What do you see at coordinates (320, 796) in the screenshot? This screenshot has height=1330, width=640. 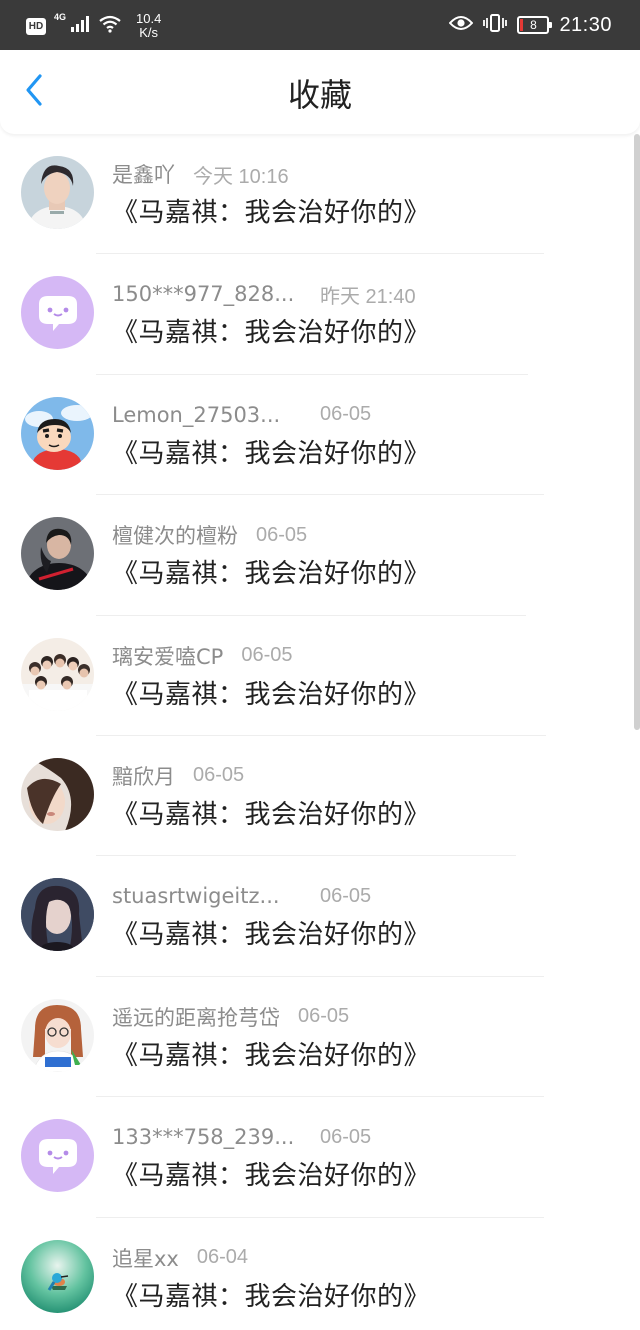 I see `list-item: 黯欣月 06-05 《马嘉祺：我会治好你的》` at bounding box center [320, 796].